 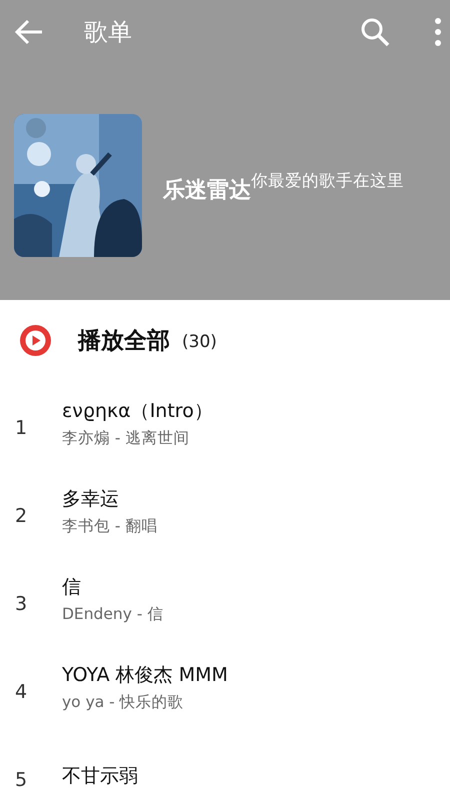 I want to click on song-artist-album: DEndeny - 信, so click(x=113, y=614).